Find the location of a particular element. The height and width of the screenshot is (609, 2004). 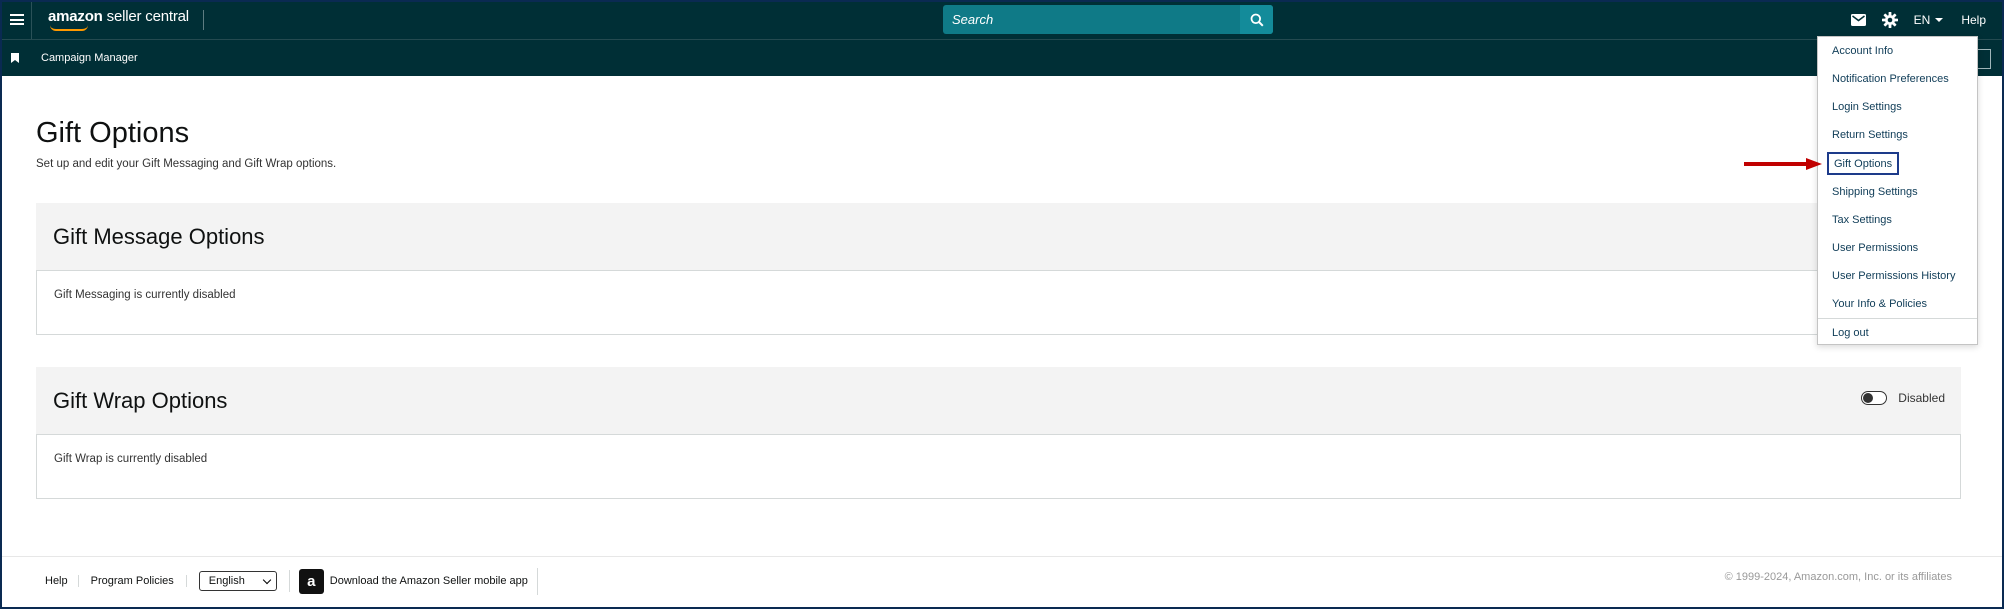

footer-divider is located at coordinates (289, 581).